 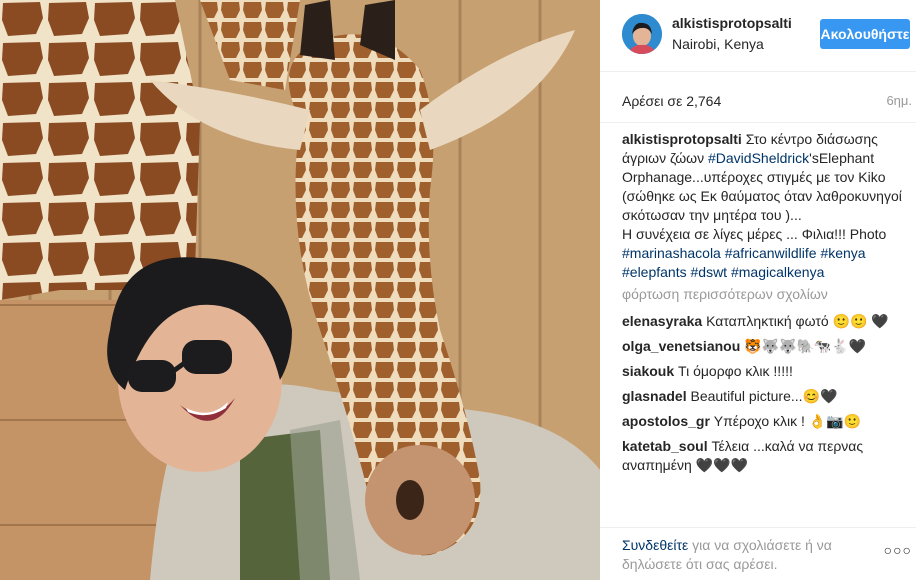 I want to click on username-link: alkistisprotopsalti, so click(x=734, y=23).